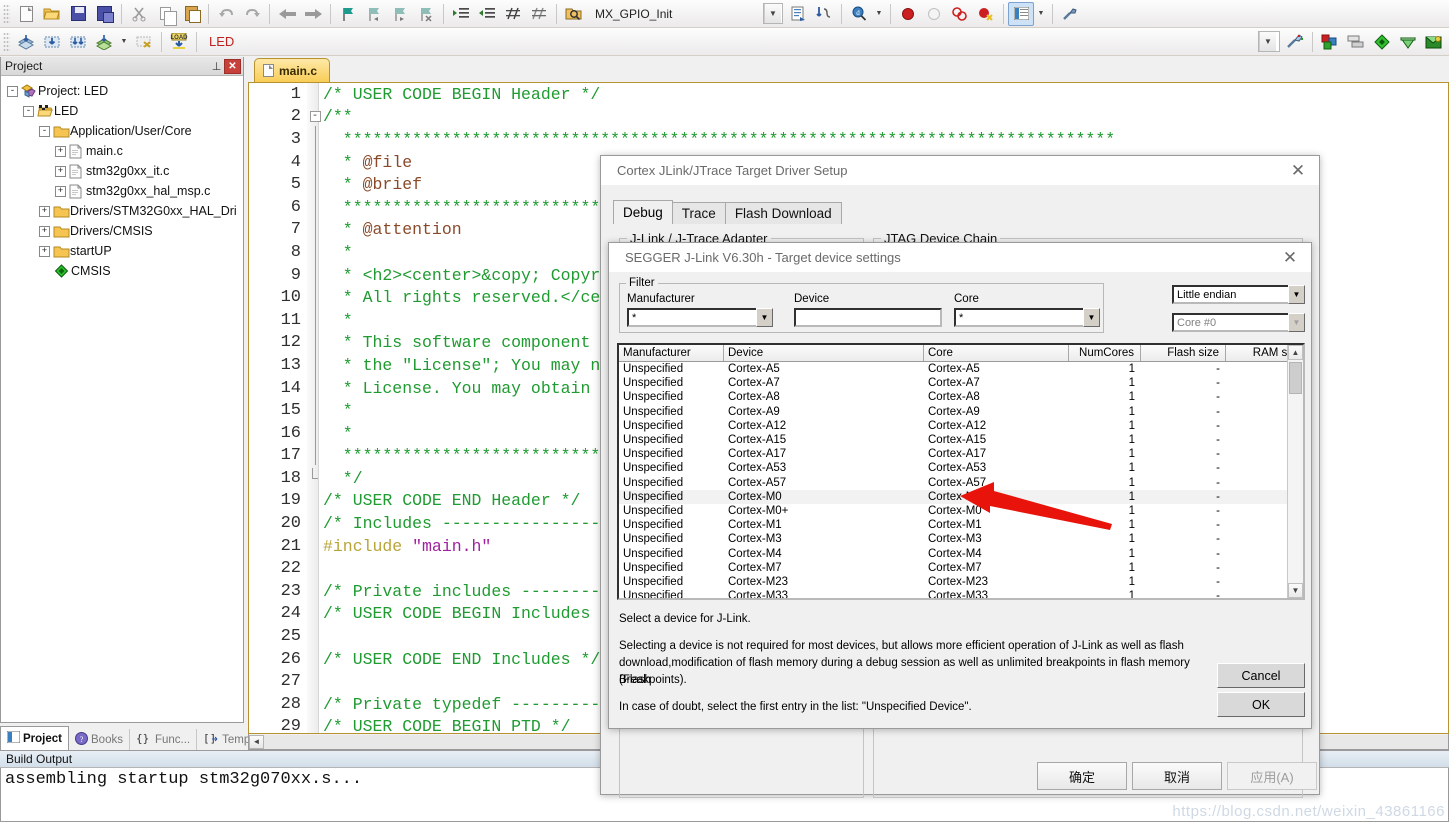  I want to click on find-in-files-icon: d, so click(859, 14).